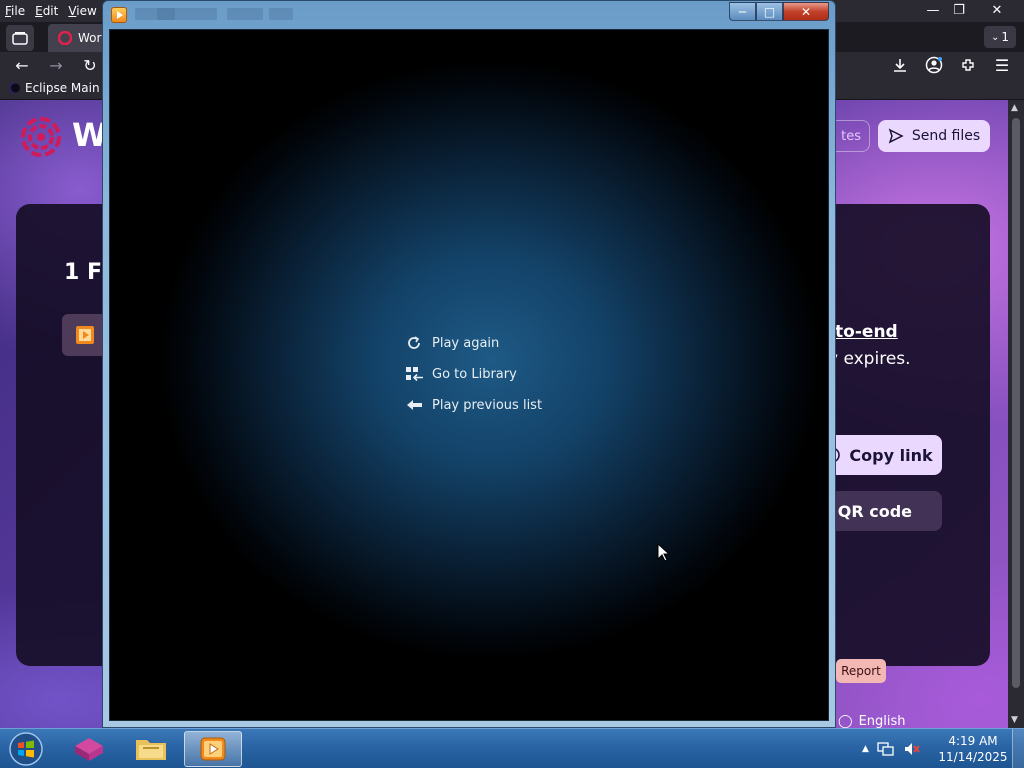  Describe the element at coordinates (90, 38) in the screenshot. I see `tab-title: Wor` at that location.